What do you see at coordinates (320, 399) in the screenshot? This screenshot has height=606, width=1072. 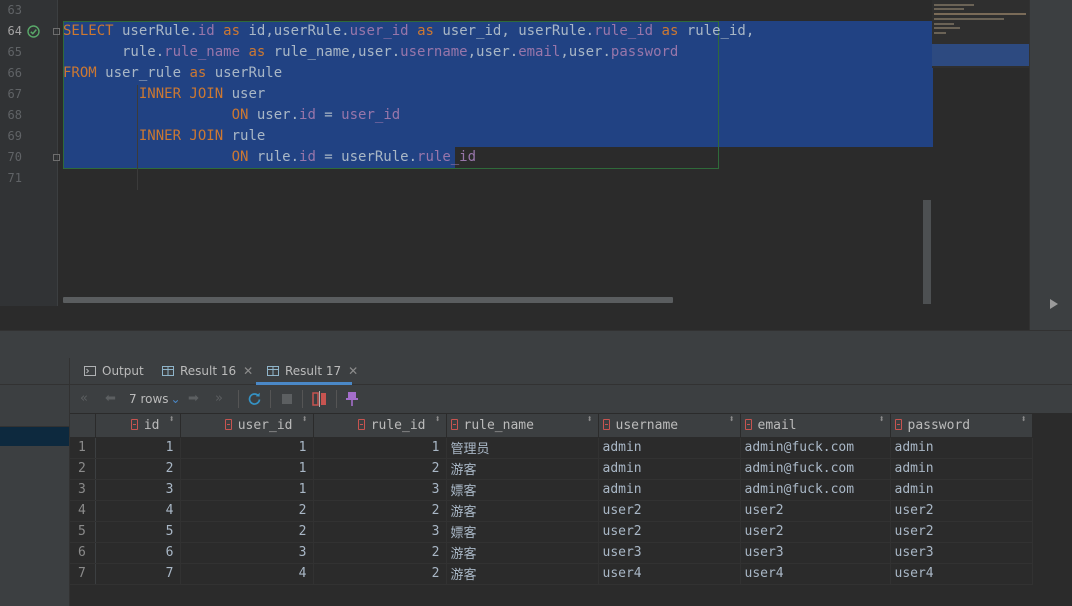 I see `compare-icon` at bounding box center [320, 399].